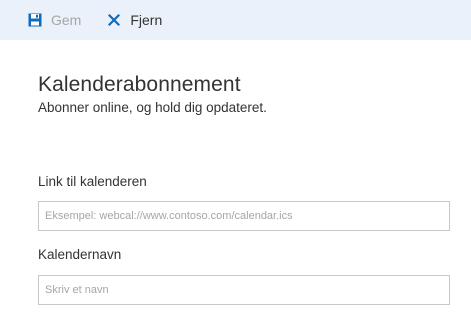 This screenshot has height=328, width=471. Describe the element at coordinates (114, 20) in the screenshot. I see `x-close-icon` at that location.